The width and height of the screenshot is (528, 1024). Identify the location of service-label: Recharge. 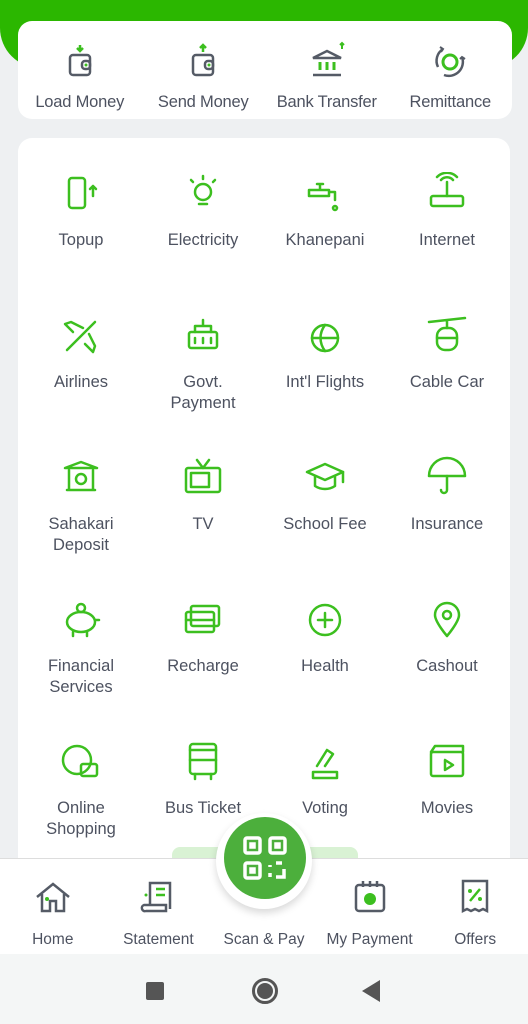
(203, 666).